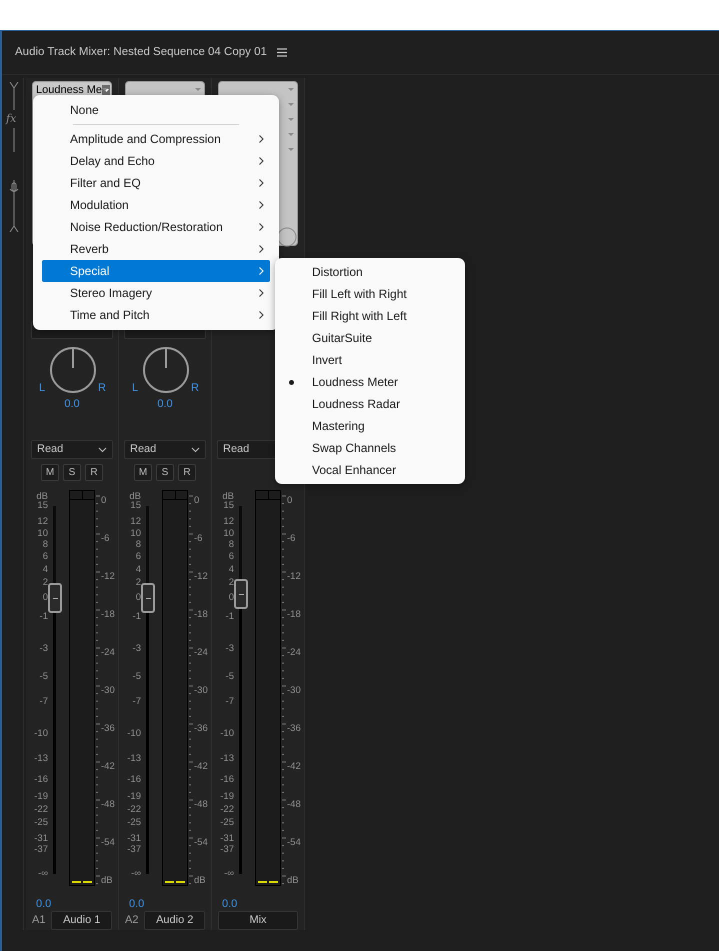  I want to click on fader-scale-label: 12, so click(228, 522).